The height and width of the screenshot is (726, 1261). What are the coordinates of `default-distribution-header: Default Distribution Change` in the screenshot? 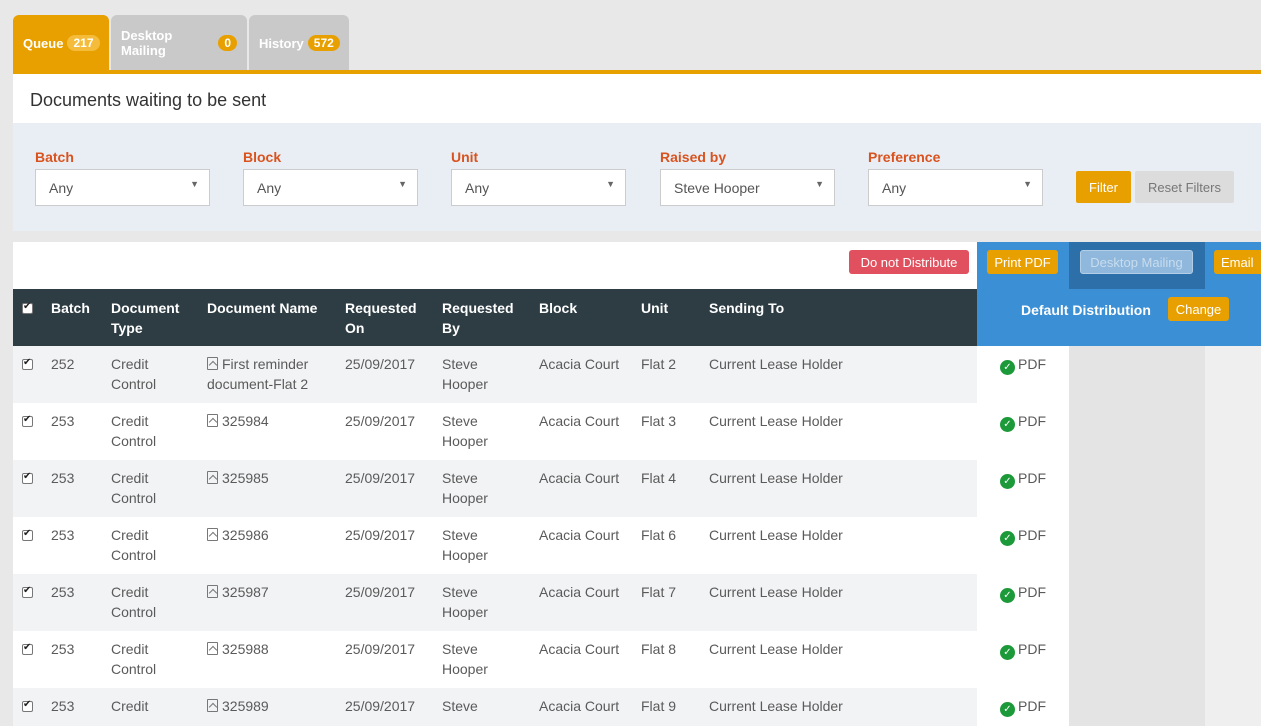 It's located at (1119, 317).